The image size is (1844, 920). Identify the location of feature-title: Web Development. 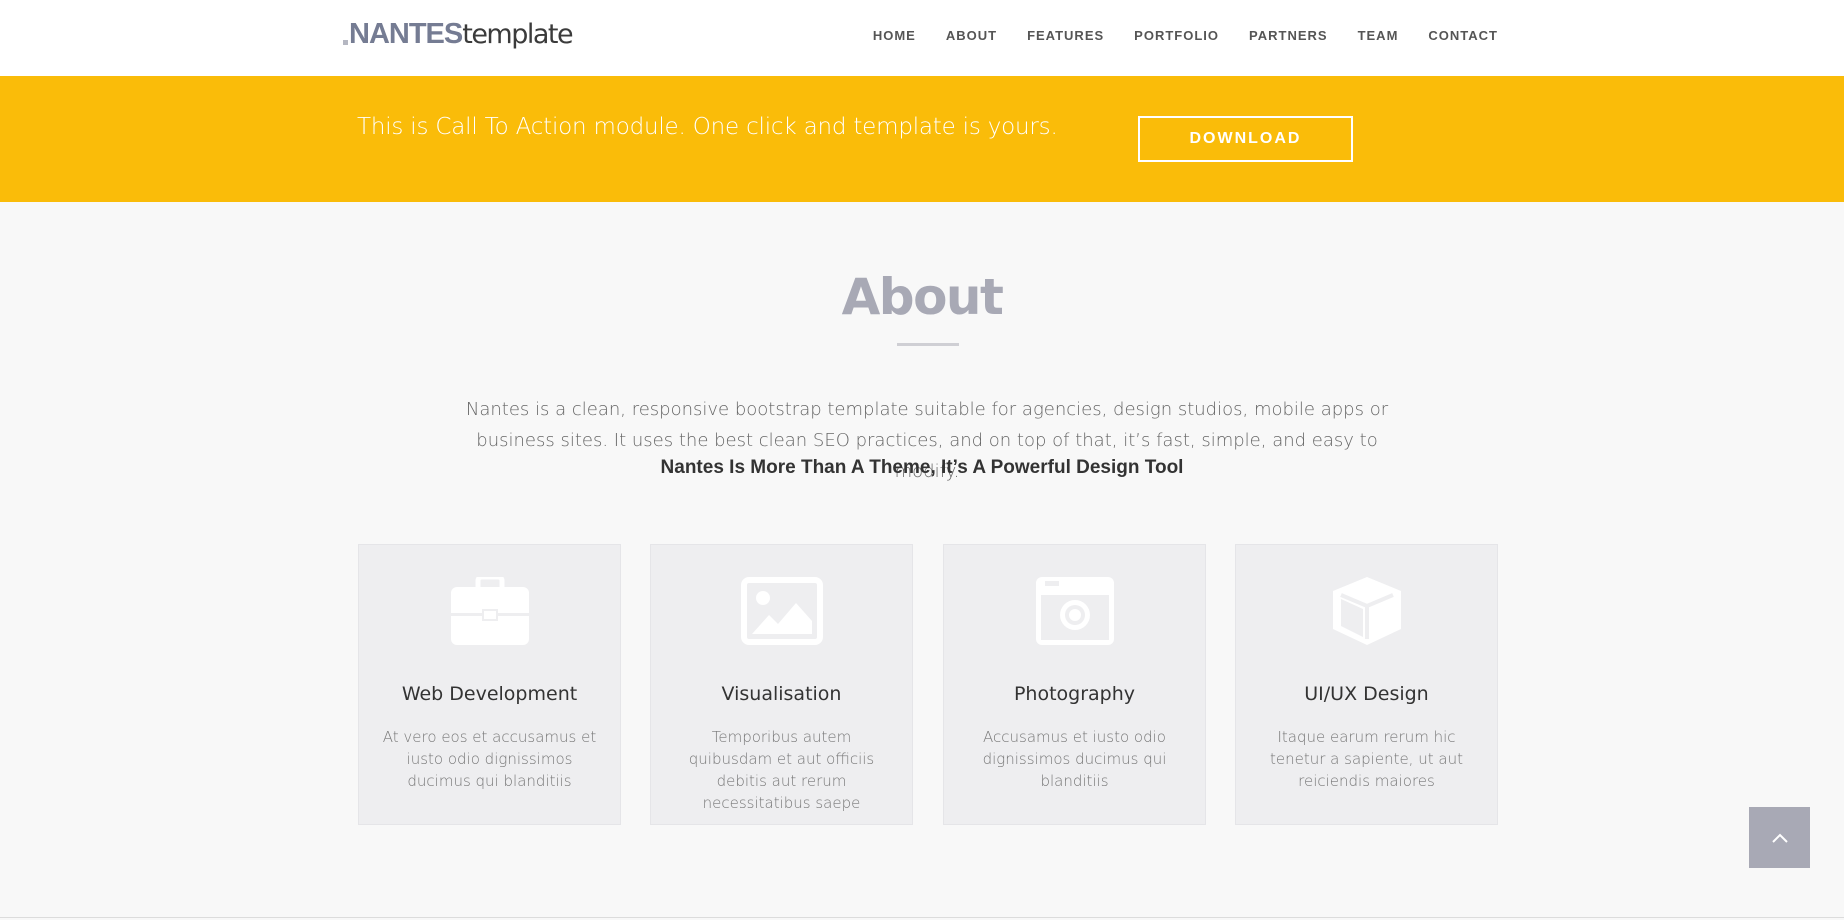
(489, 694).